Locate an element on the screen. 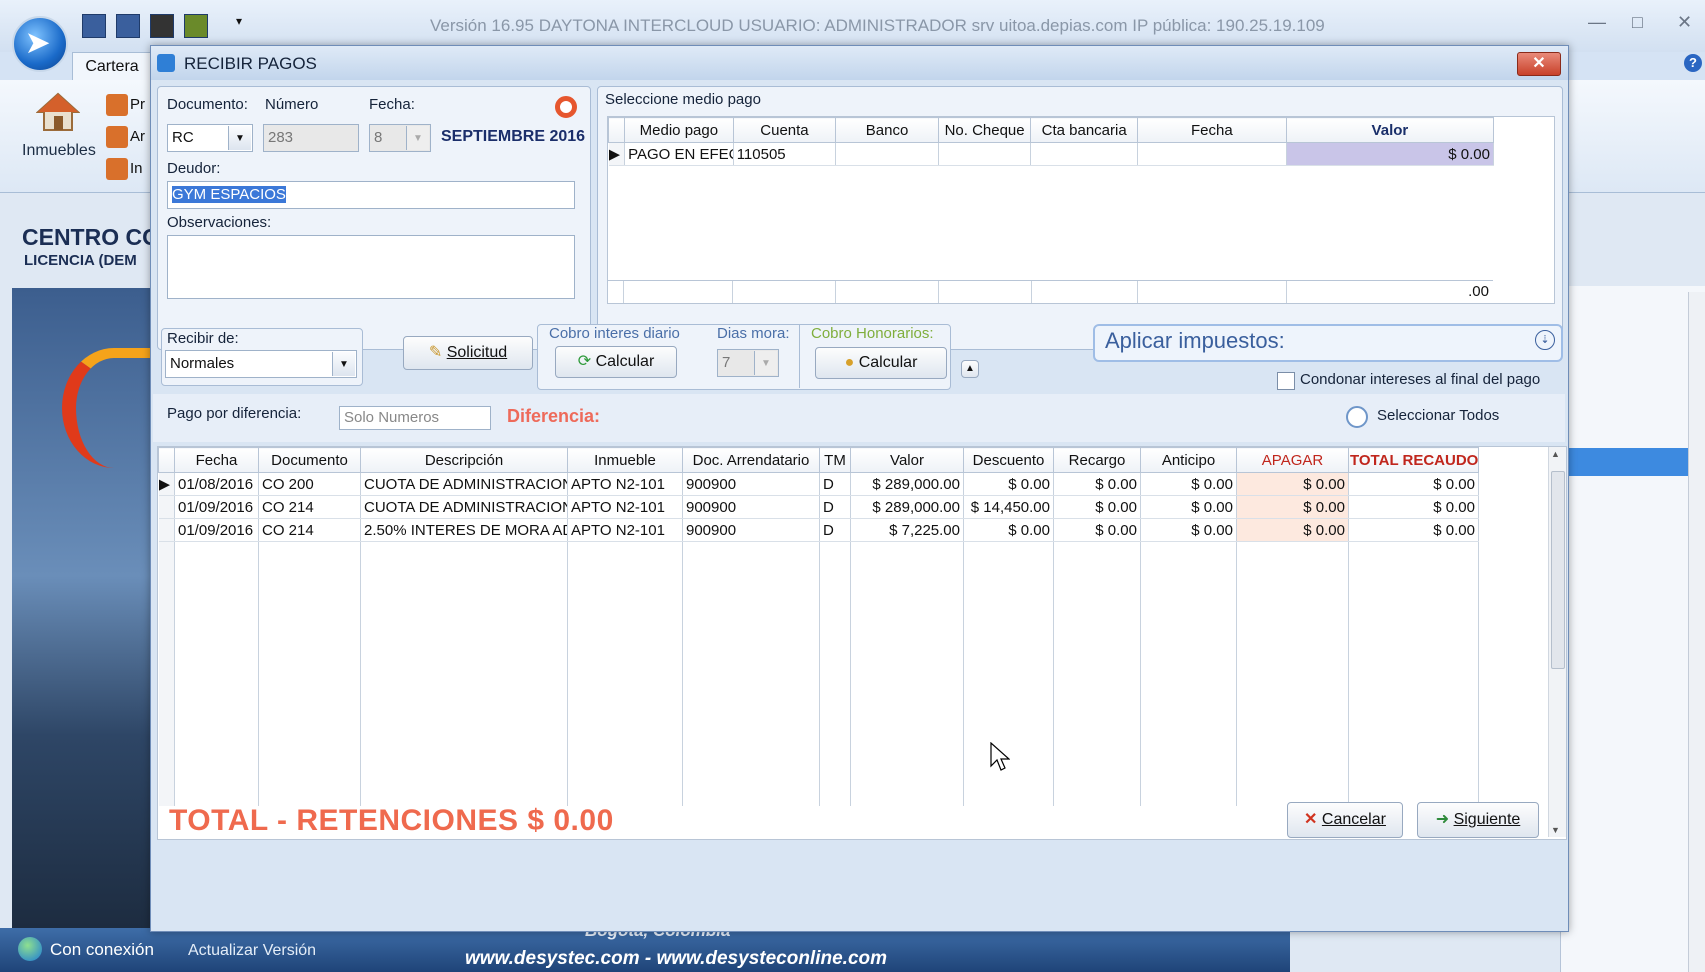  scroll-up-icon: ▲ is located at coordinates (1555, 454).